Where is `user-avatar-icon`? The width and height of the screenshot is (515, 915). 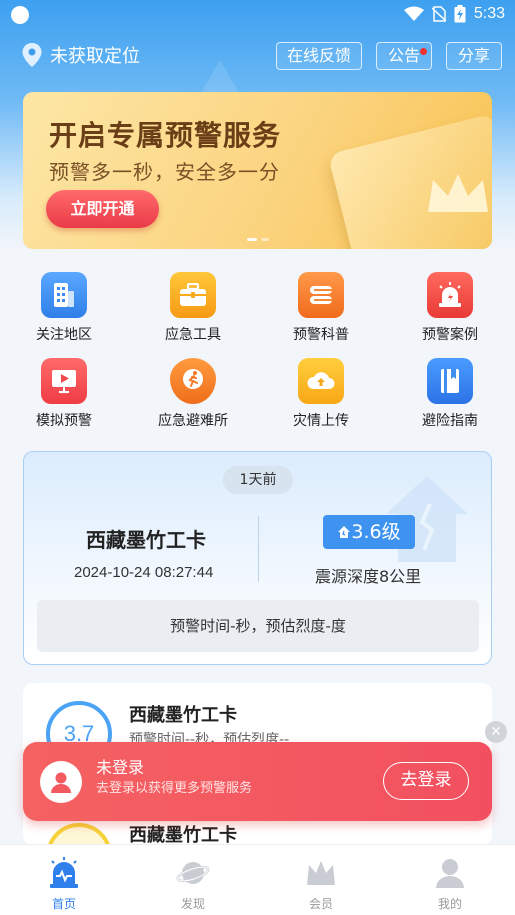
user-avatar-icon is located at coordinates (61, 782).